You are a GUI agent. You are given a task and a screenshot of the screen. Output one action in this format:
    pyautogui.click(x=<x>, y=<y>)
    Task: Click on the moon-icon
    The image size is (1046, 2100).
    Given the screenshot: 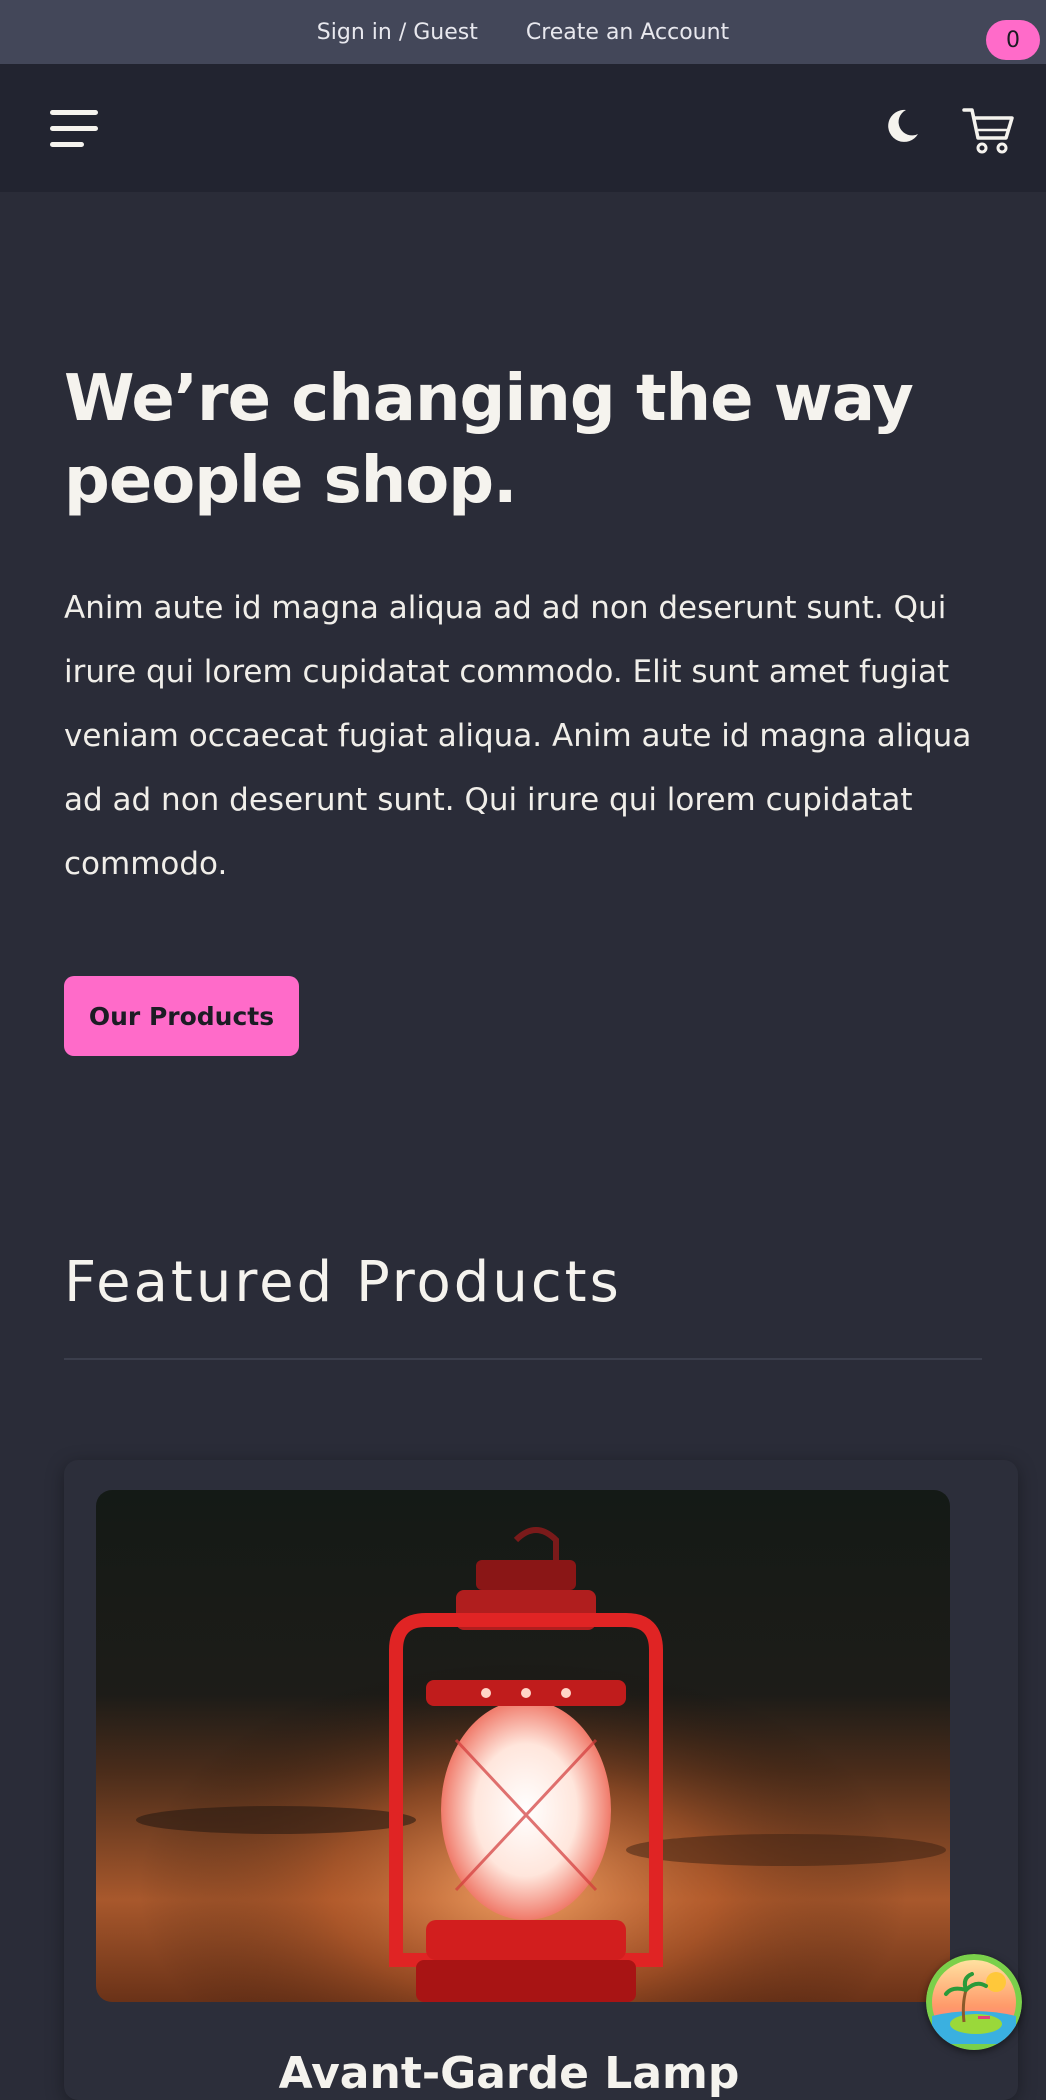 What is the action you would take?
    pyautogui.click(x=902, y=126)
    